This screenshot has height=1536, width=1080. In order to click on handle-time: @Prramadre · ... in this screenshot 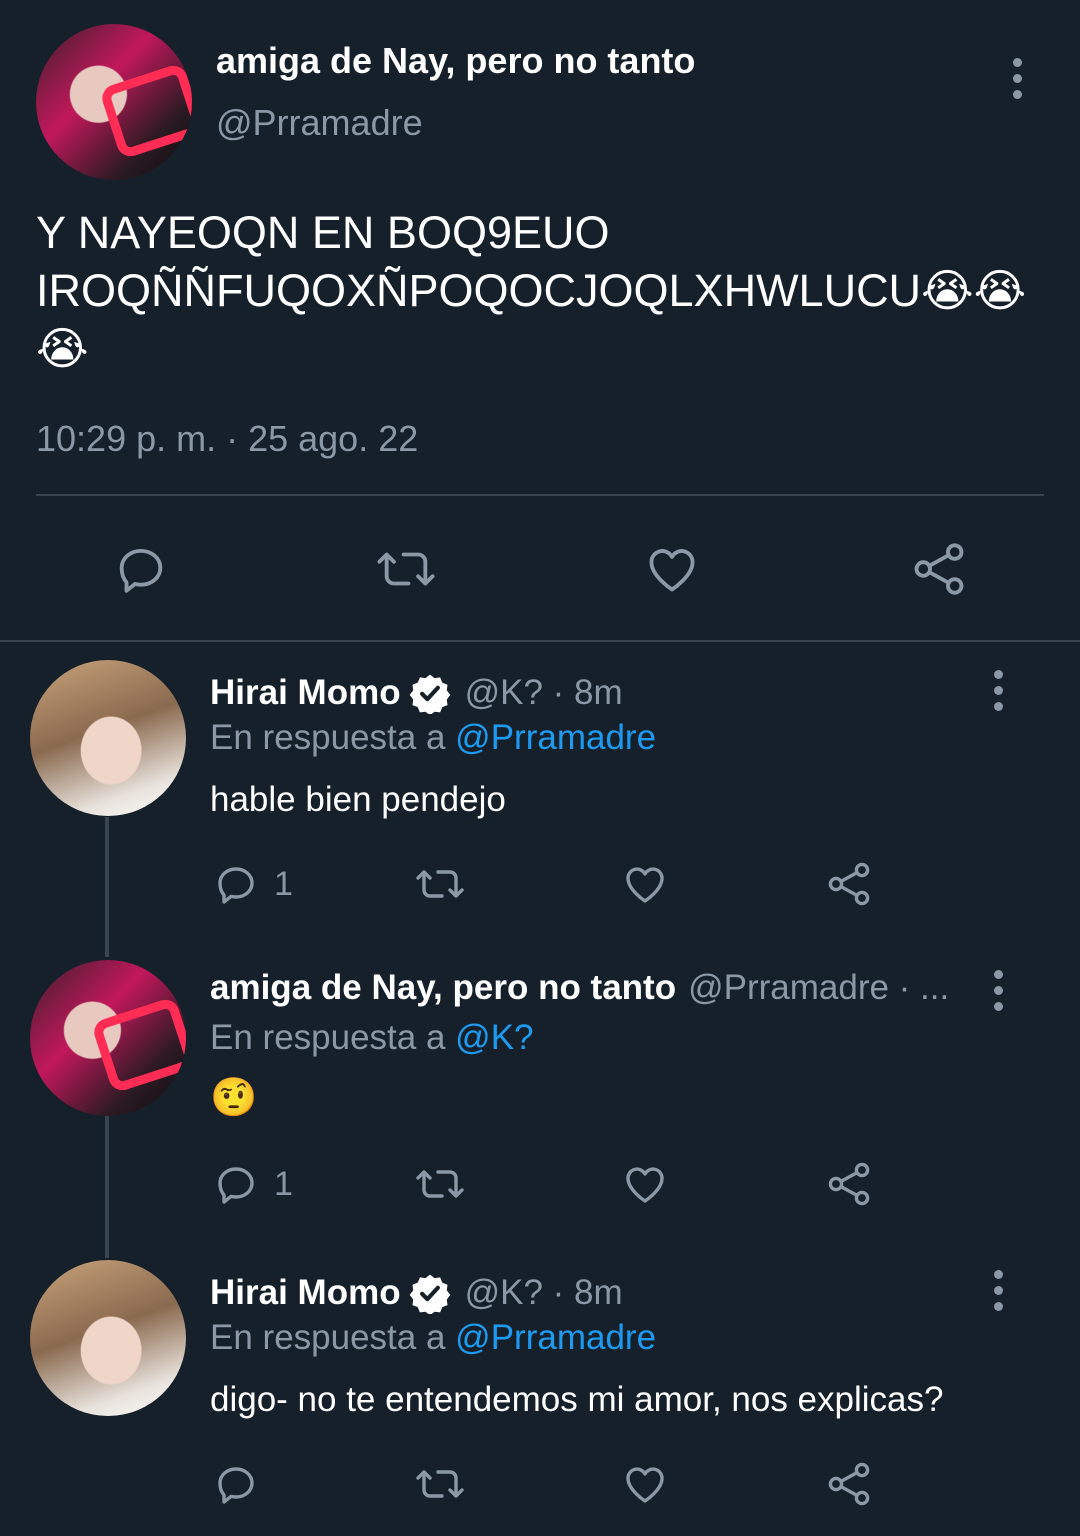, I will do `click(818, 988)`.